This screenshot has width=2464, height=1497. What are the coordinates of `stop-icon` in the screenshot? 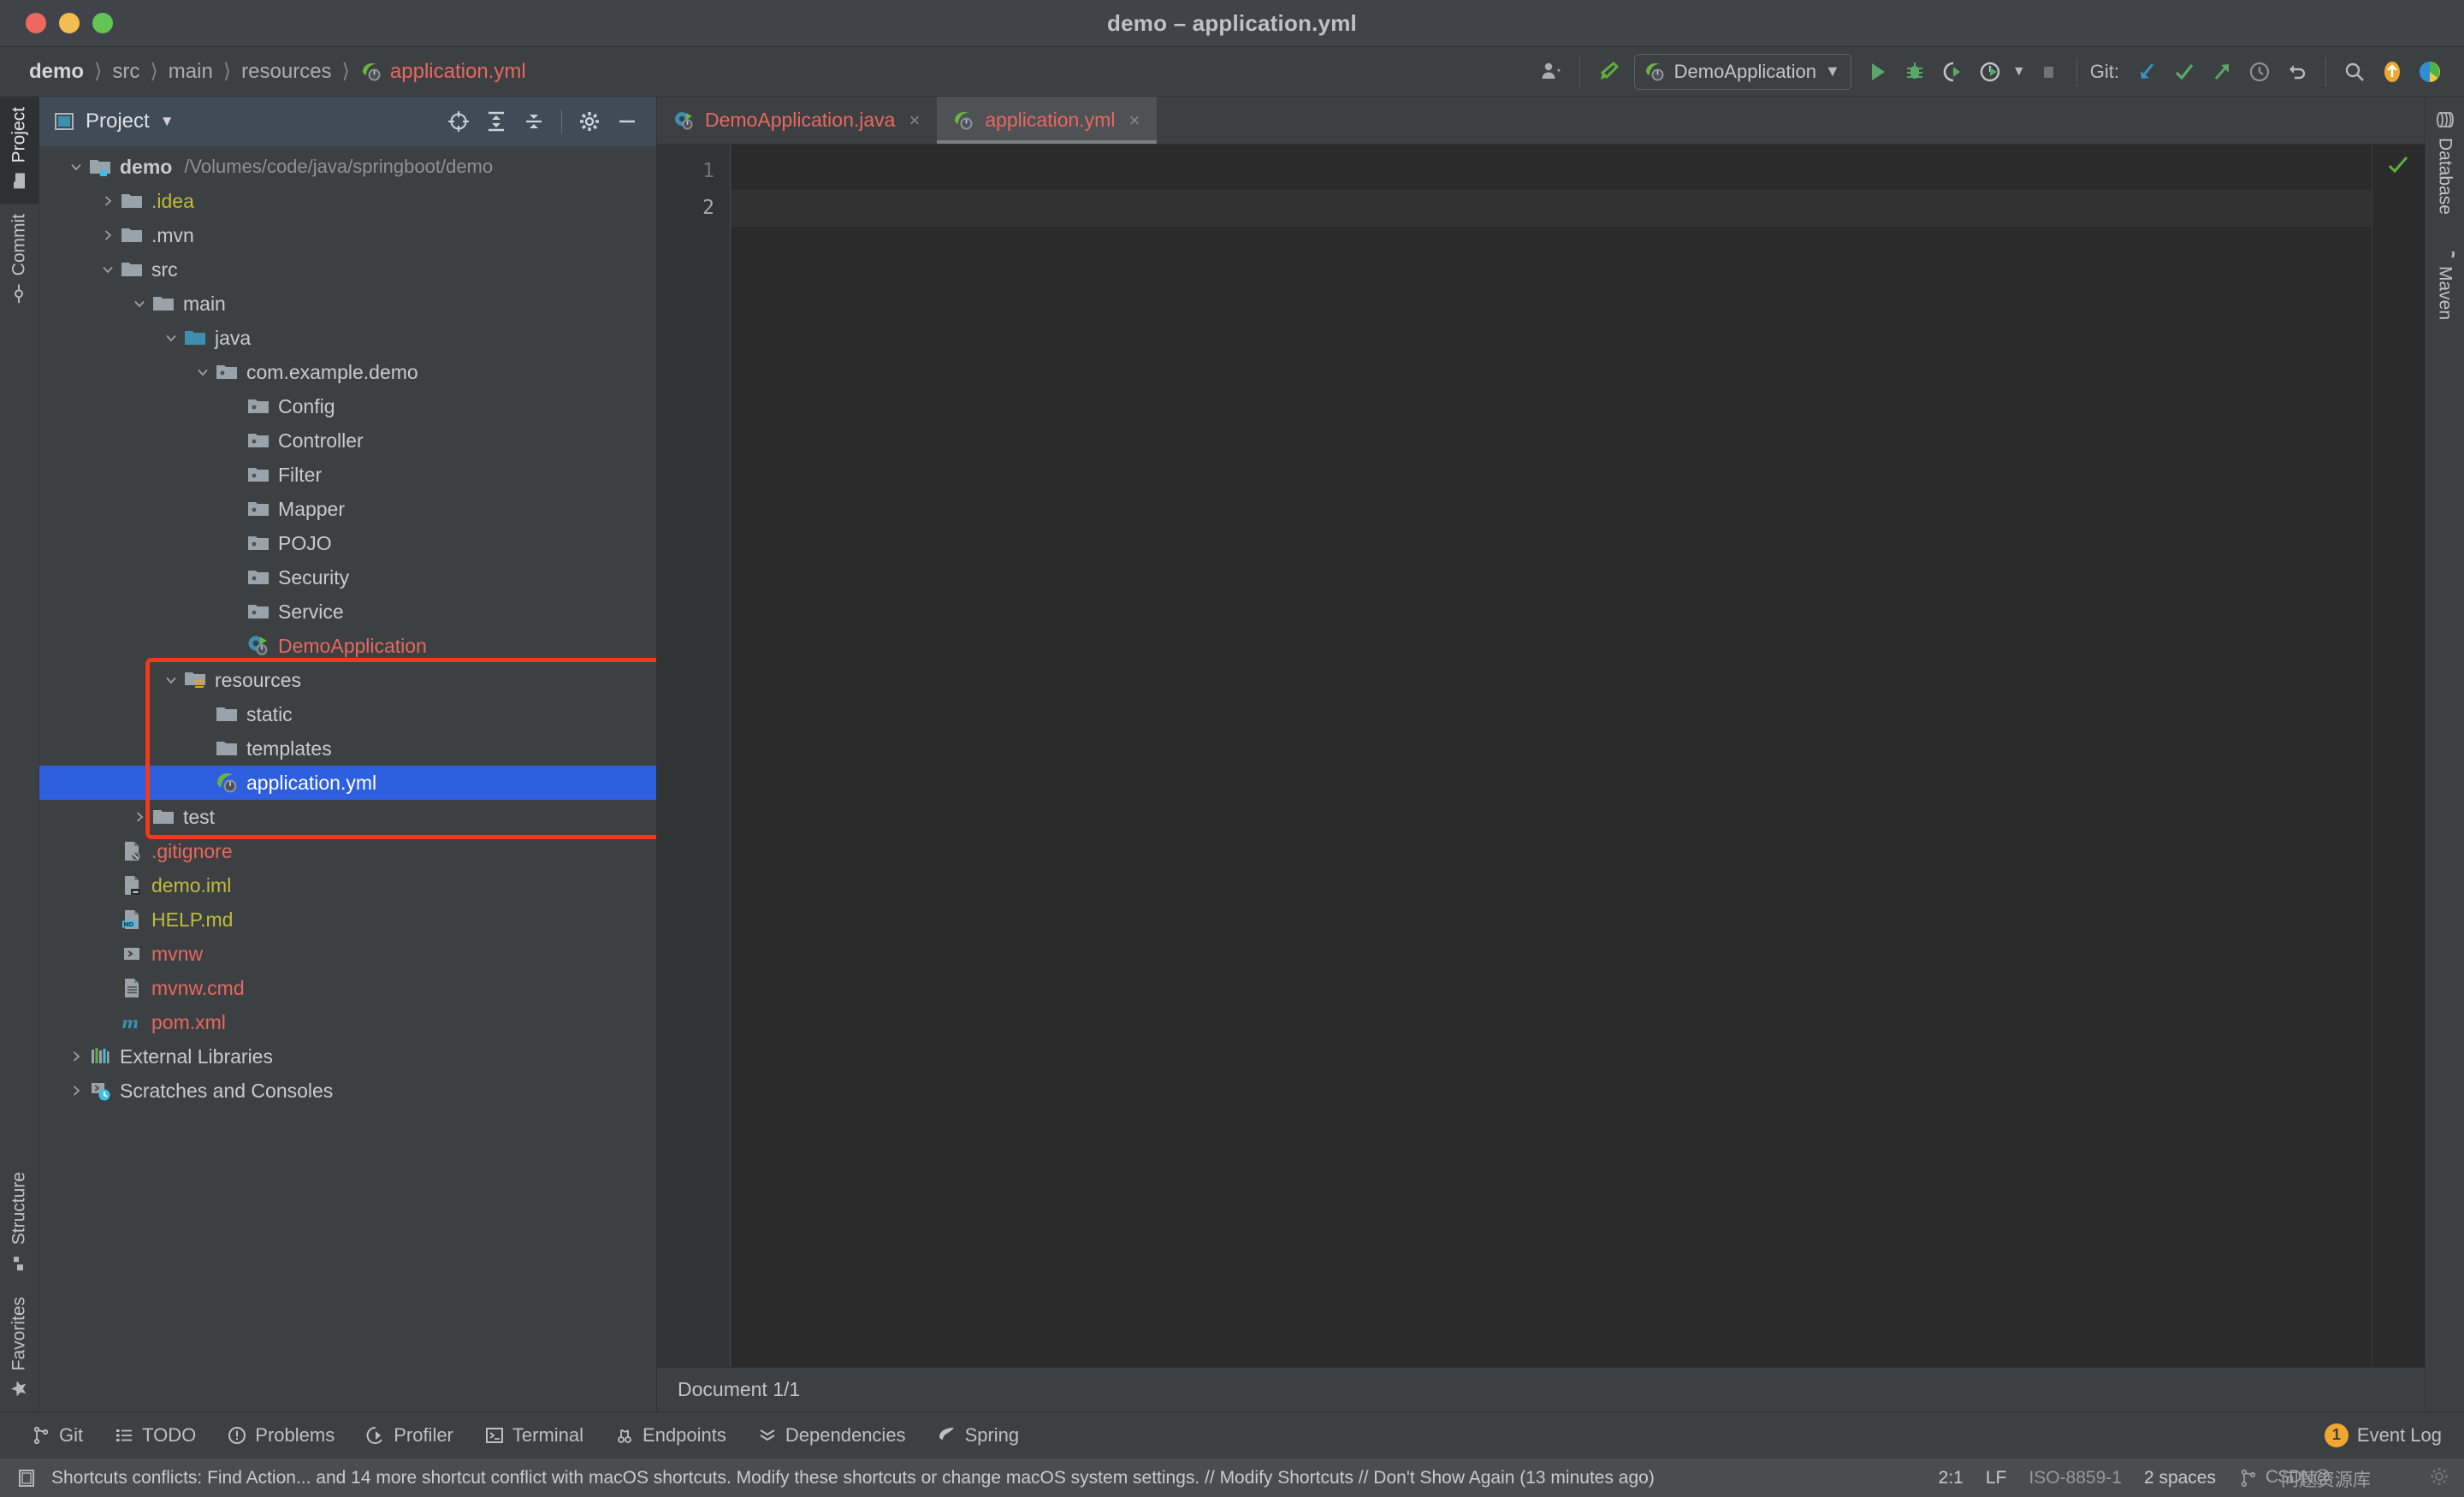 It's located at (2048, 72).